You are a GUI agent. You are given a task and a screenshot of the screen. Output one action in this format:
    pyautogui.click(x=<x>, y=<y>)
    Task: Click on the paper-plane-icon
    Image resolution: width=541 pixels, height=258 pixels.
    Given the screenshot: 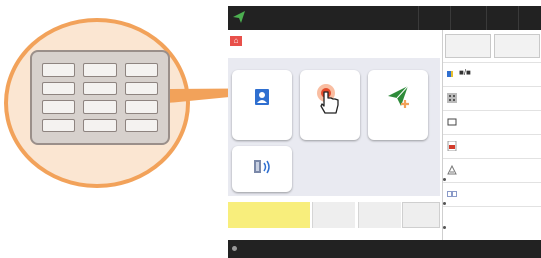 What is the action you would take?
    pyautogui.click(x=398, y=96)
    